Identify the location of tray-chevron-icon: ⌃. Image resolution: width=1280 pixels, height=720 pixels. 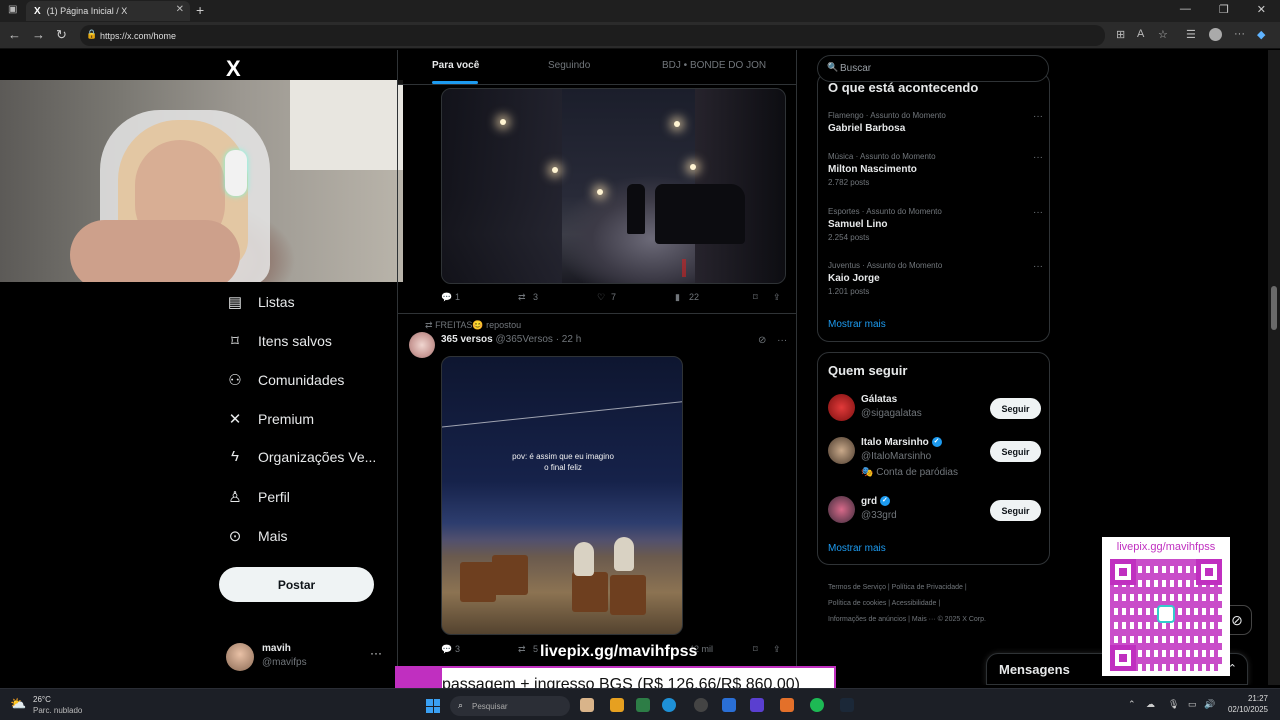
(1132, 704).